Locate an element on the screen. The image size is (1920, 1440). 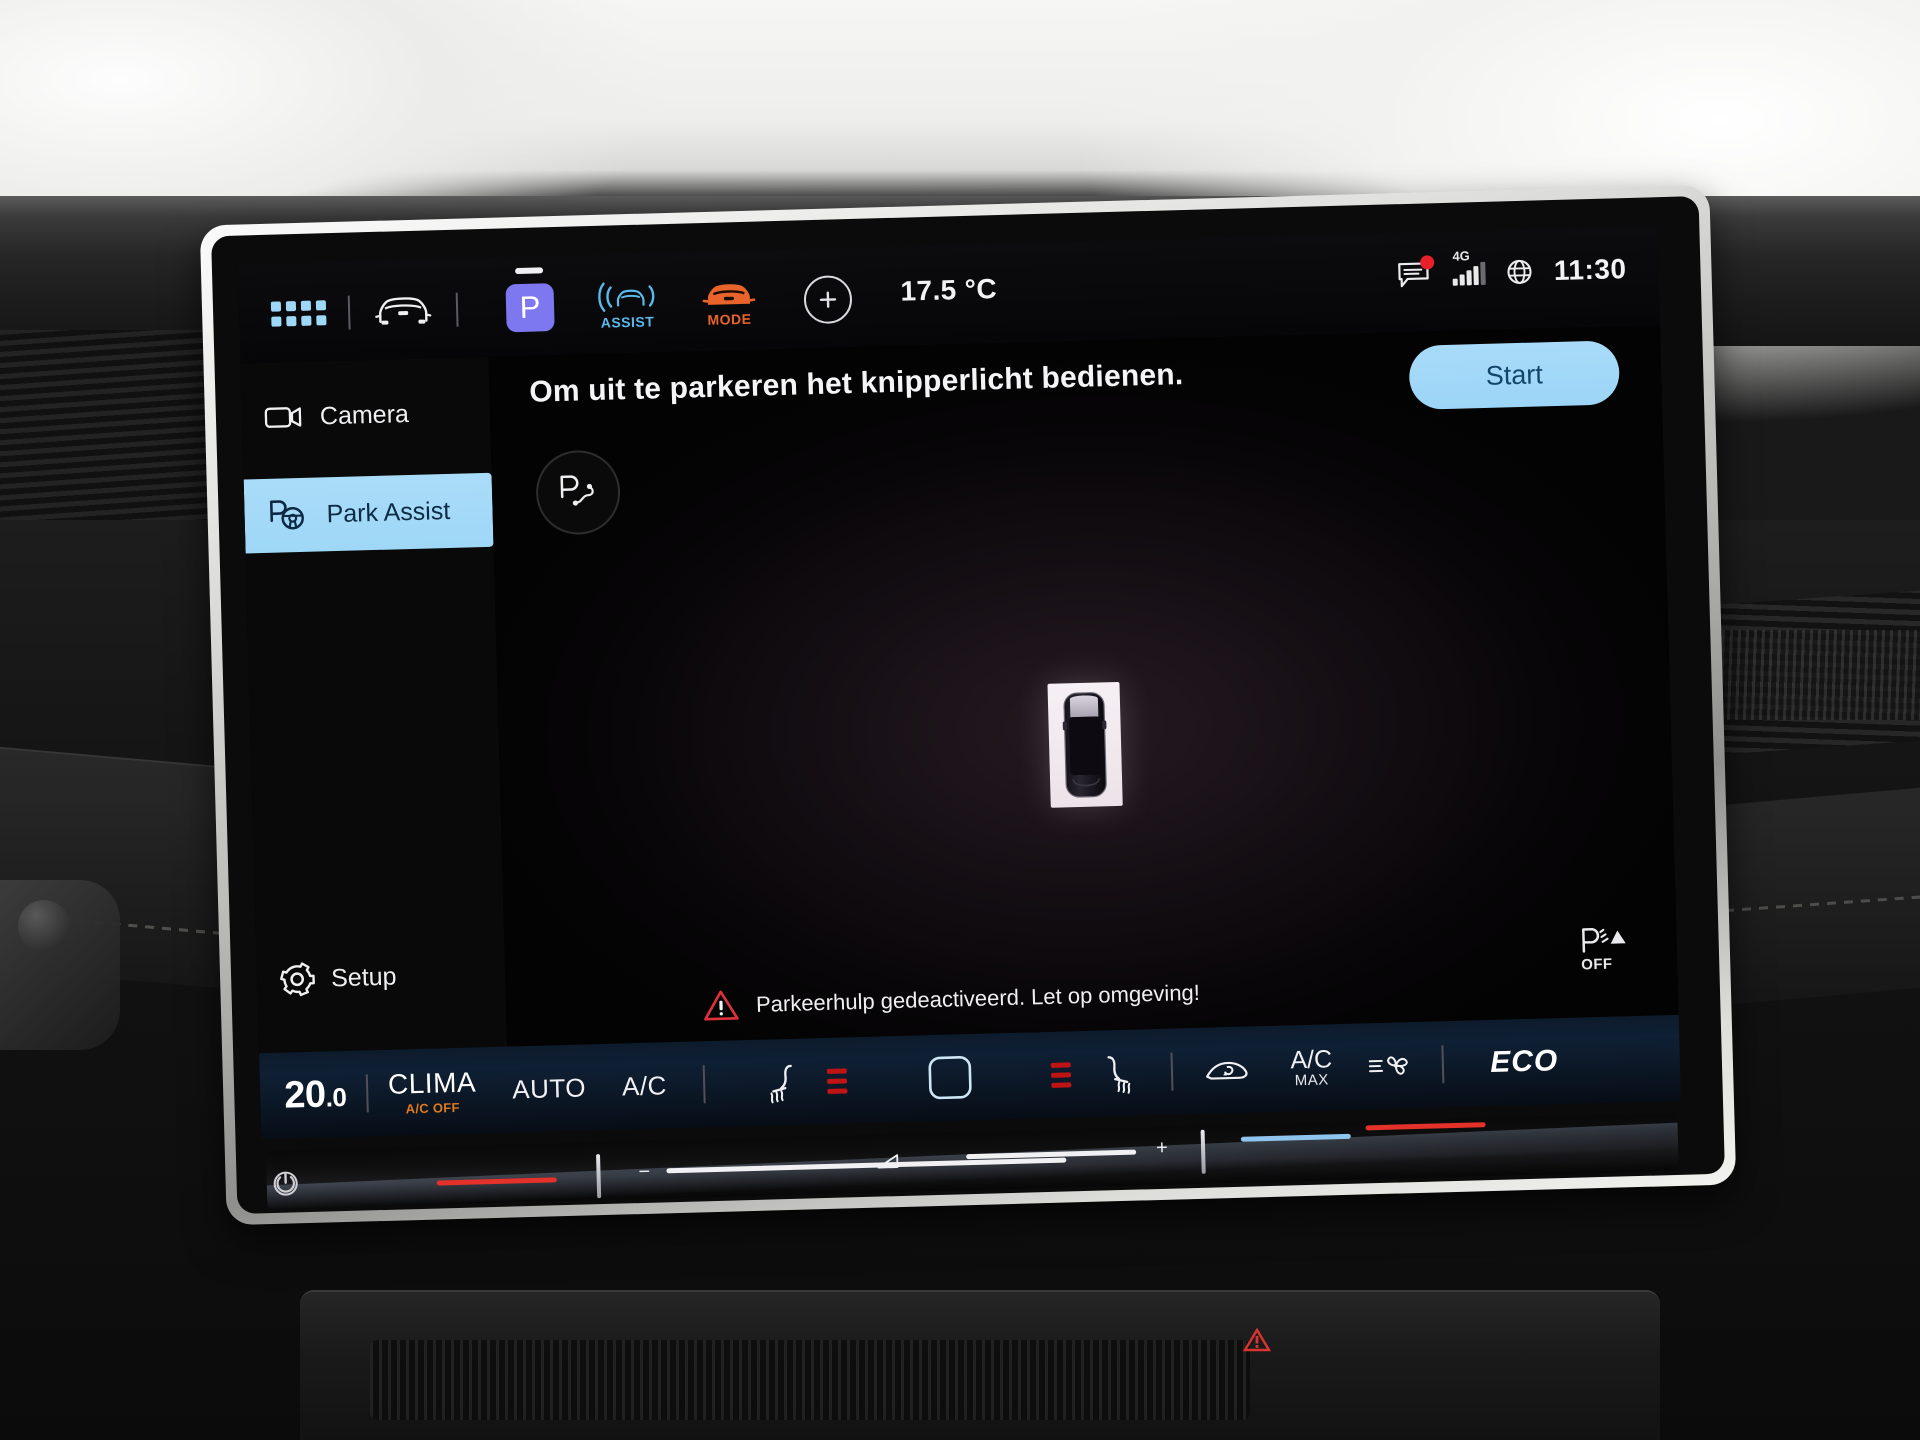
fan-icon is located at coordinates (1389, 1065).